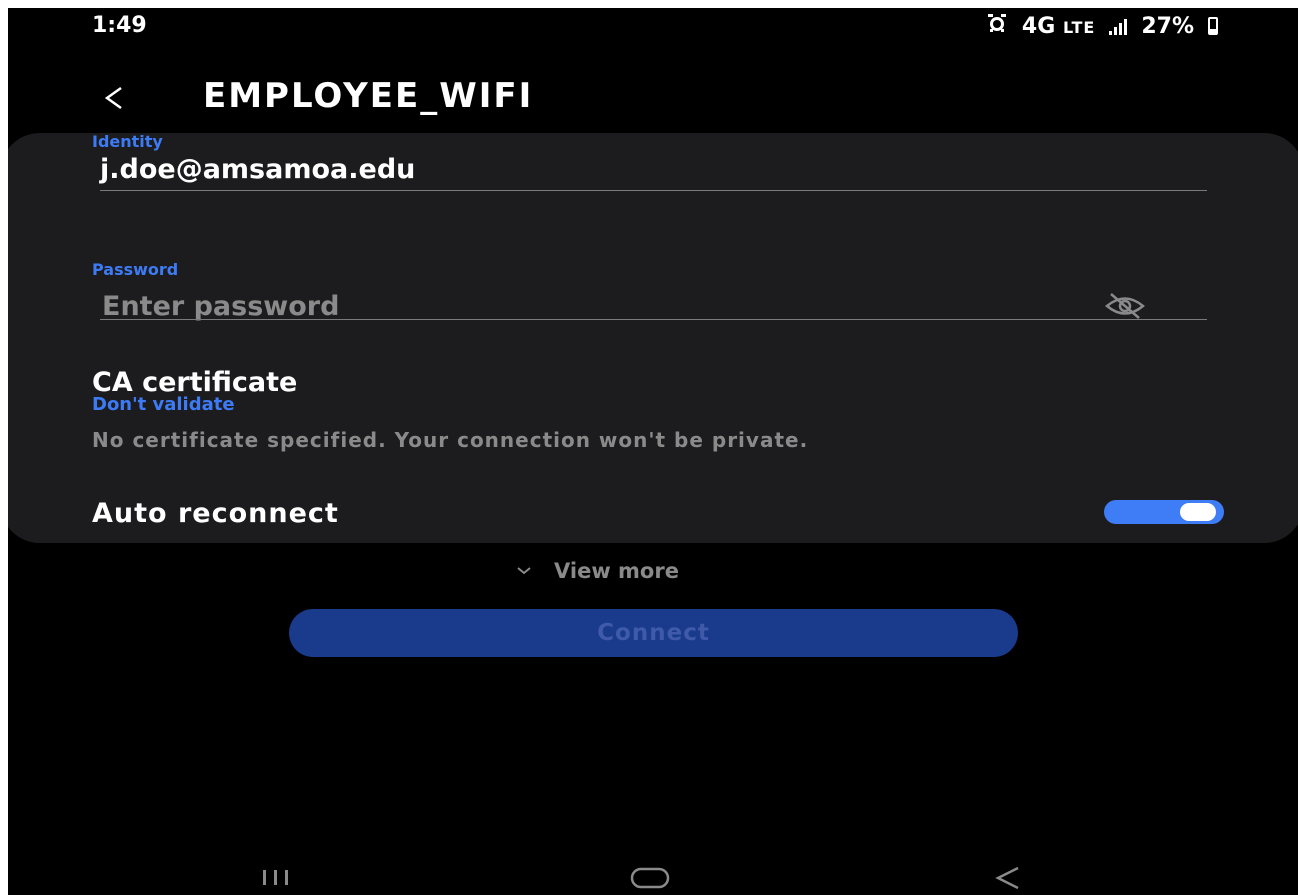 The width and height of the screenshot is (1298, 895). What do you see at coordinates (653, 633) in the screenshot?
I see `connect-button: Connect` at bounding box center [653, 633].